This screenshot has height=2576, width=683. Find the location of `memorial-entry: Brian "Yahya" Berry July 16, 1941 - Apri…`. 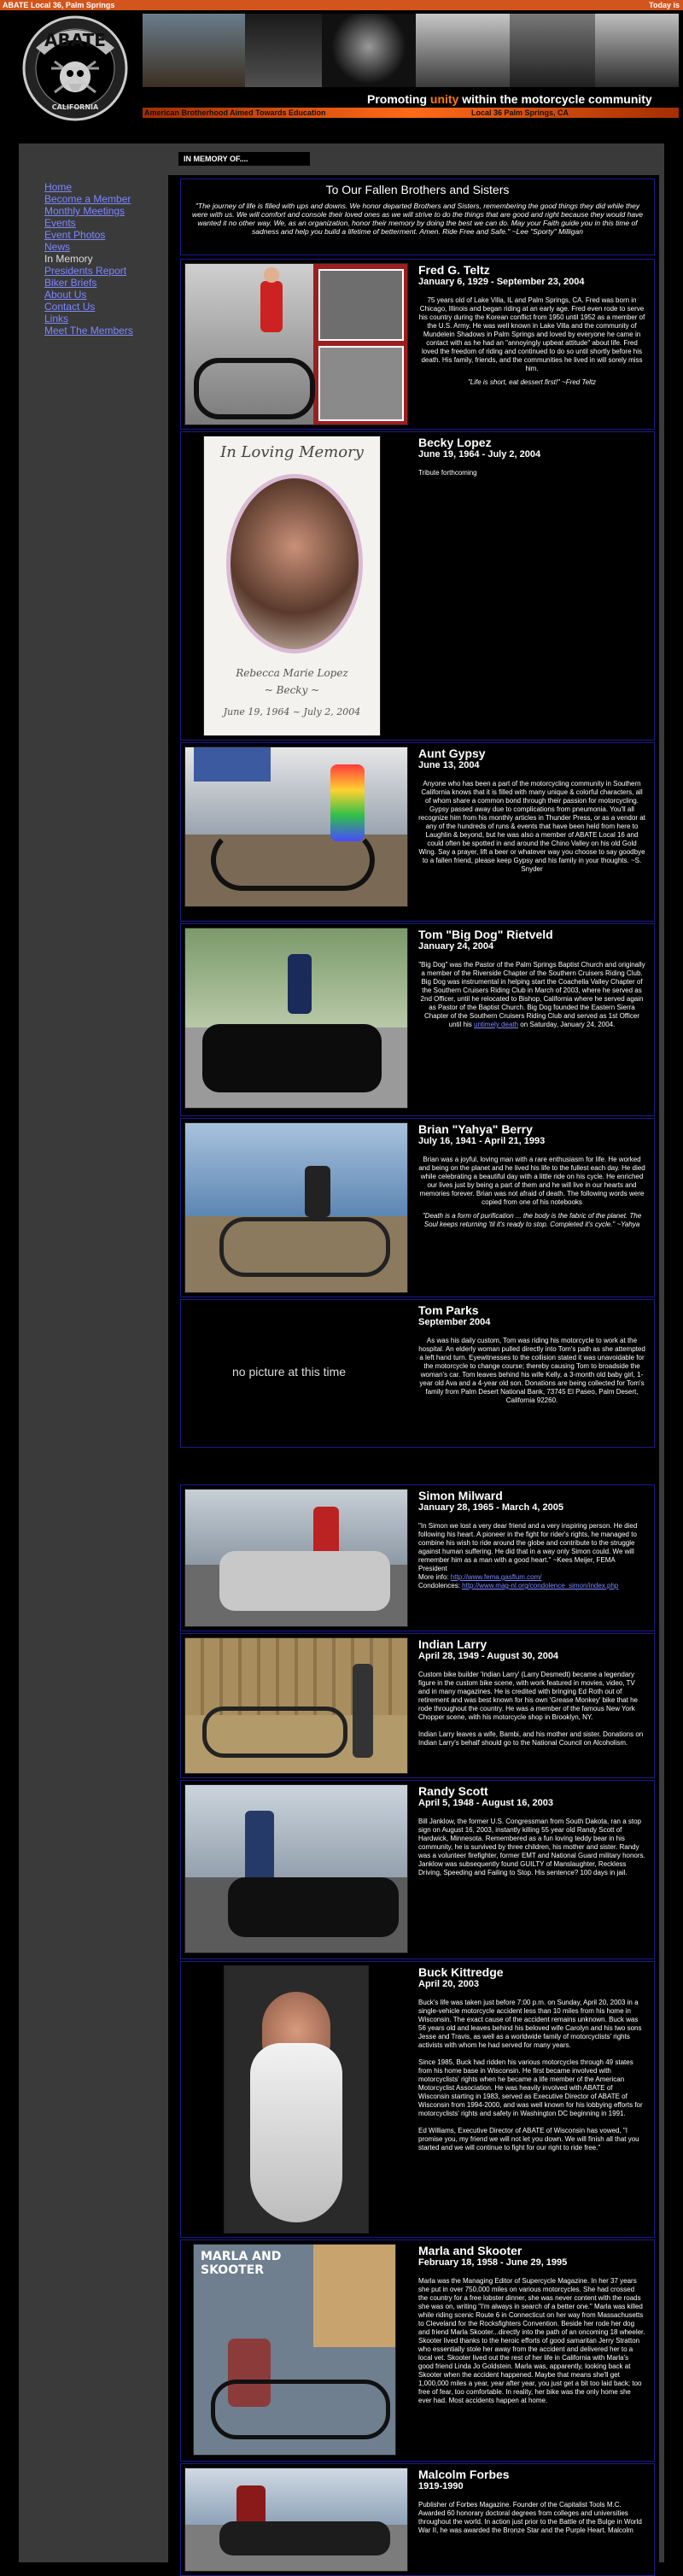

memorial-entry: Brian "Yahya" Berry July 16, 1941 - Apri… is located at coordinates (417, 1207).